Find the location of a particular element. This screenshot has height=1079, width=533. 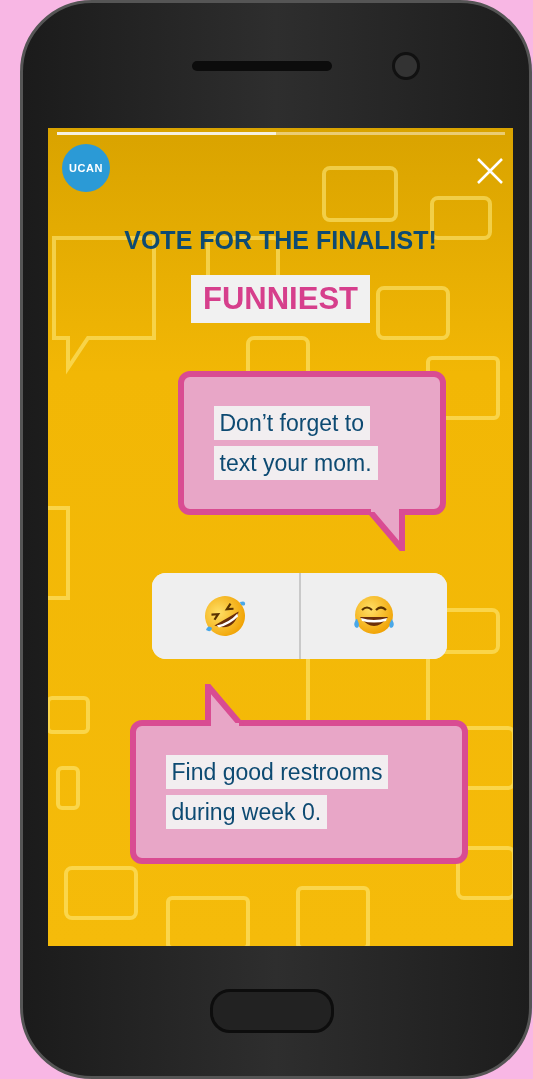

camera-lens is located at coordinates (406, 65).